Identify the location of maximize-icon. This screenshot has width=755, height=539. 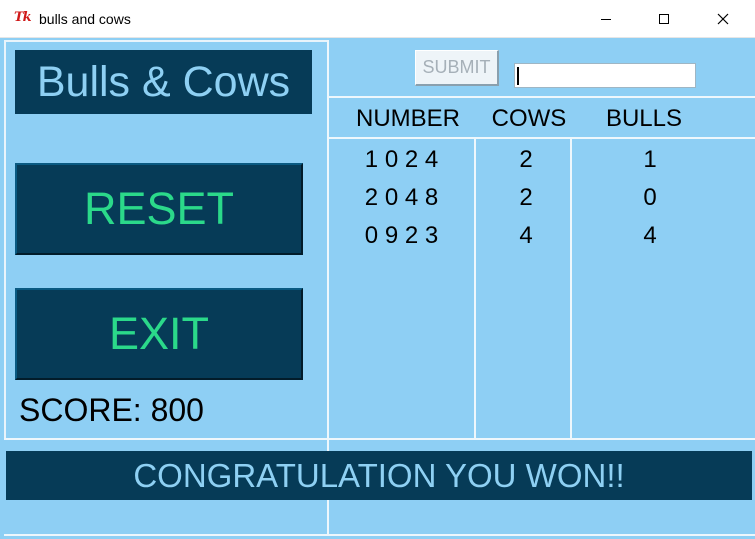
(664, 19).